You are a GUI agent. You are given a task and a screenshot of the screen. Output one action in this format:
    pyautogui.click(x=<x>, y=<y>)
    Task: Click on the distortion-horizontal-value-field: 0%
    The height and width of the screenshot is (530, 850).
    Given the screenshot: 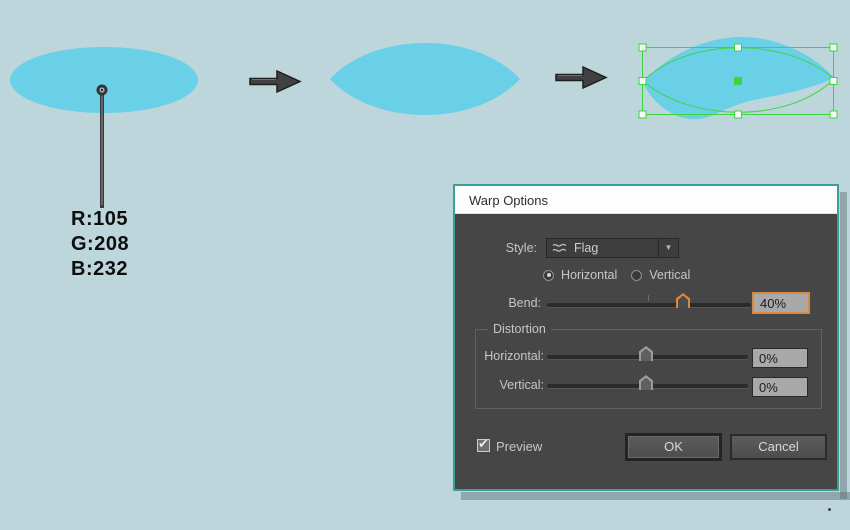 What is the action you would take?
    pyautogui.click(x=780, y=358)
    